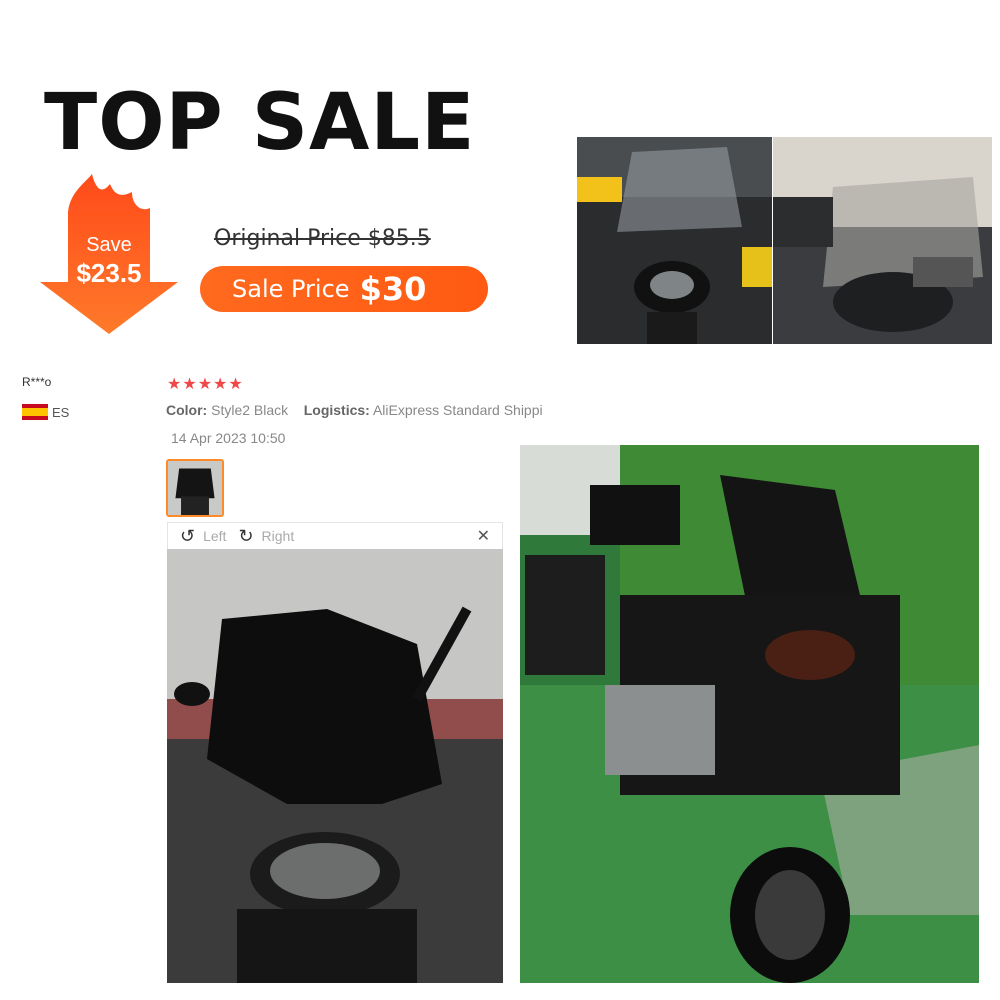 Image resolution: width=1000 pixels, height=1000 pixels. What do you see at coordinates (228, 438) in the screenshot?
I see `review-date: 14 Apr 2023 10:50` at bounding box center [228, 438].